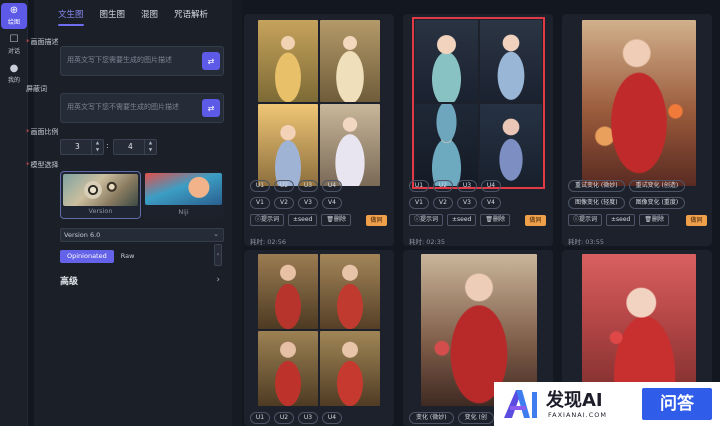  Describe the element at coordinates (128, 256) in the screenshot. I see `style-raw: Raw` at that location.